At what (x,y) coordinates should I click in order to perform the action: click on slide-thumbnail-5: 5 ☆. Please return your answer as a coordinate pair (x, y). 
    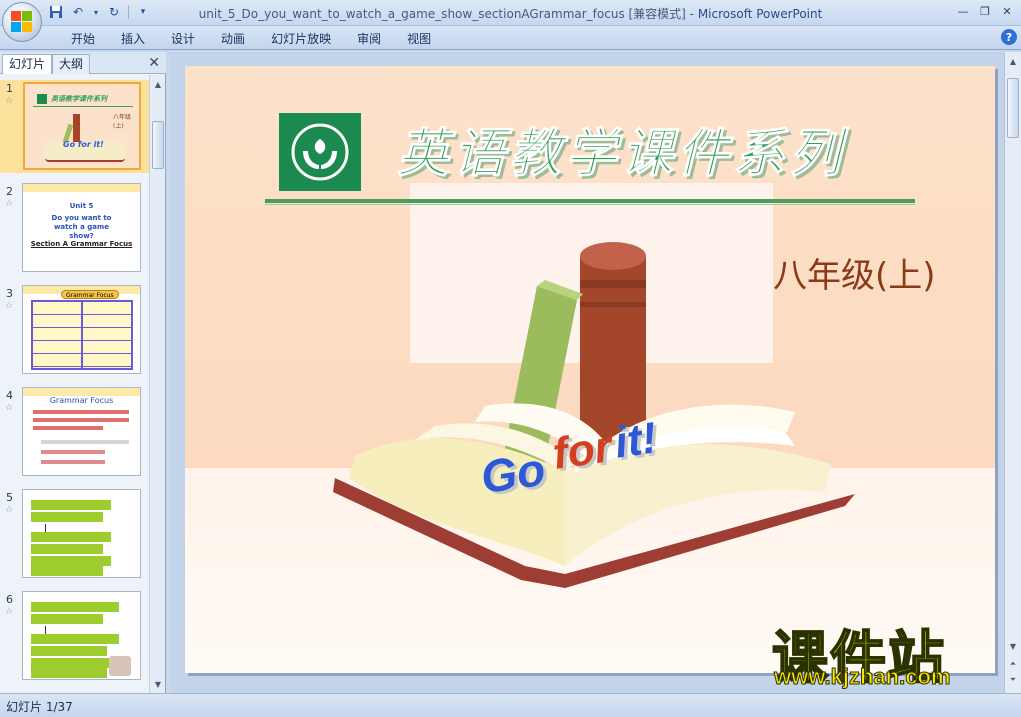
    Looking at the image, I should click on (75, 535).